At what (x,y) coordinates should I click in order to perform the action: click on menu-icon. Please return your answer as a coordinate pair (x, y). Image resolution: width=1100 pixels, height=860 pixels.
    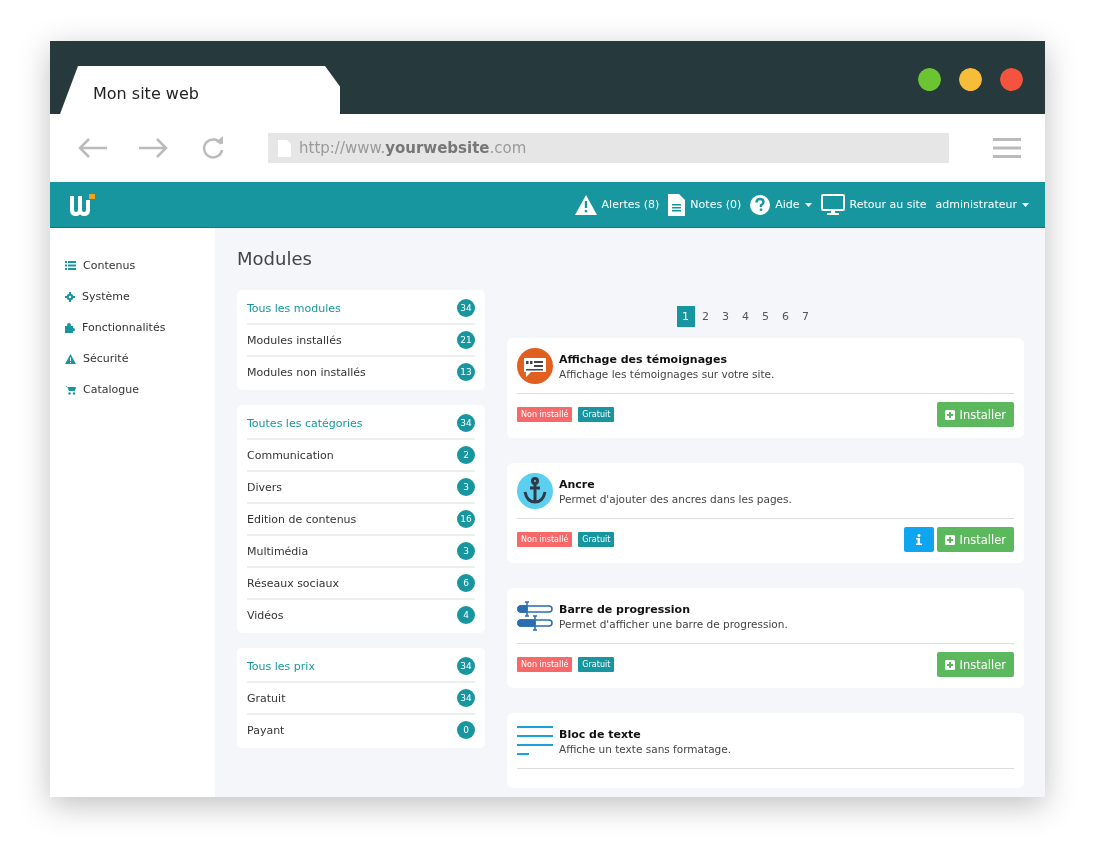
    Looking at the image, I should click on (1007, 148).